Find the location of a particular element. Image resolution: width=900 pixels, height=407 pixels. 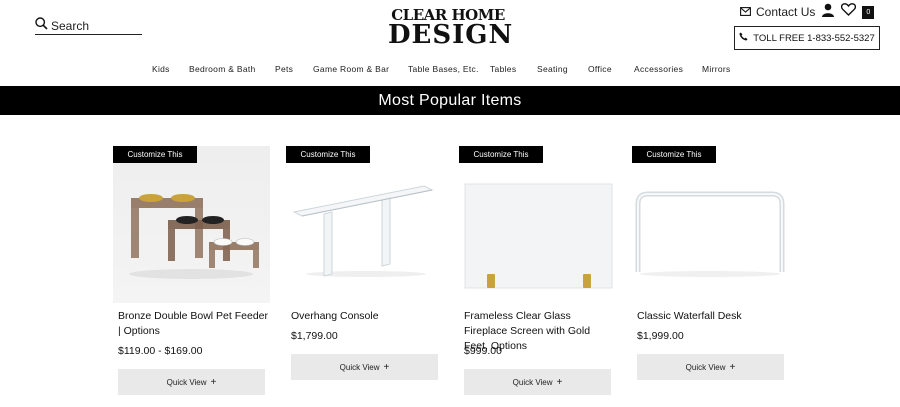

section-banner: Most Popular Items is located at coordinates (450, 100).